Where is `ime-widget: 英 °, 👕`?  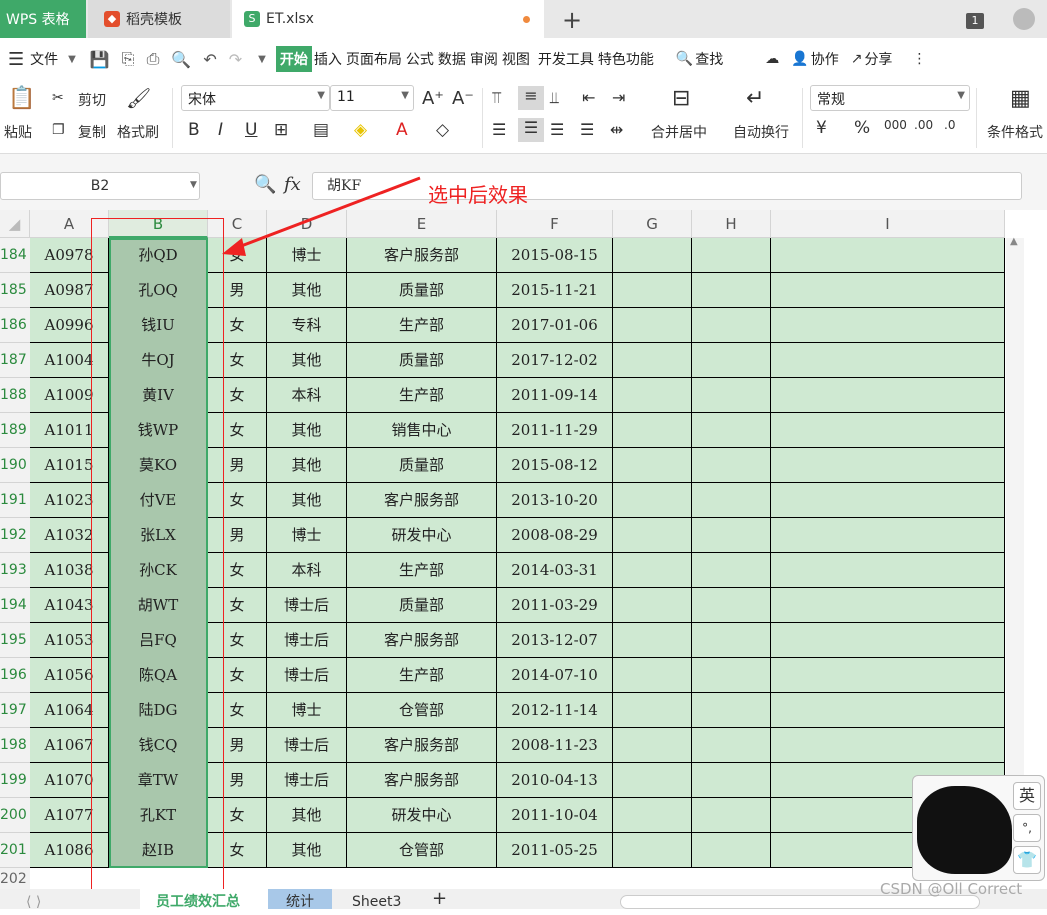
ime-widget: 英 °, 👕 is located at coordinates (978, 828).